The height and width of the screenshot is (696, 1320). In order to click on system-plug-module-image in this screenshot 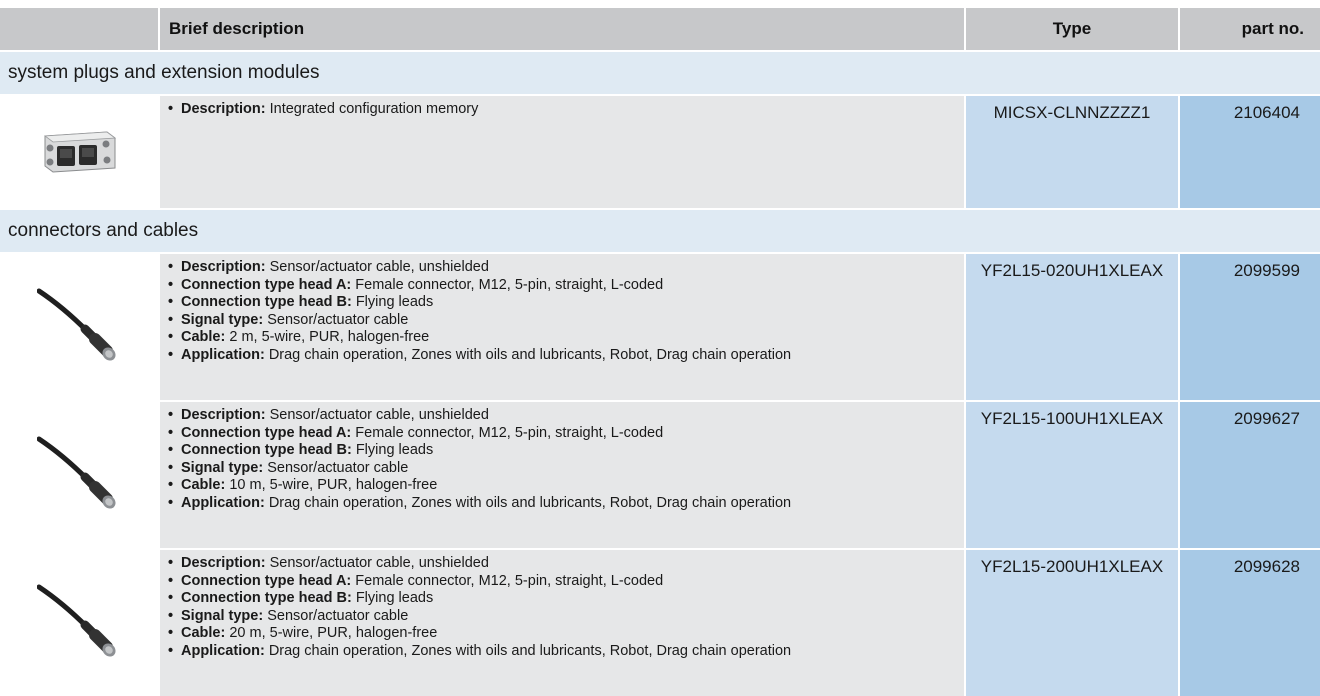, I will do `click(79, 149)`.